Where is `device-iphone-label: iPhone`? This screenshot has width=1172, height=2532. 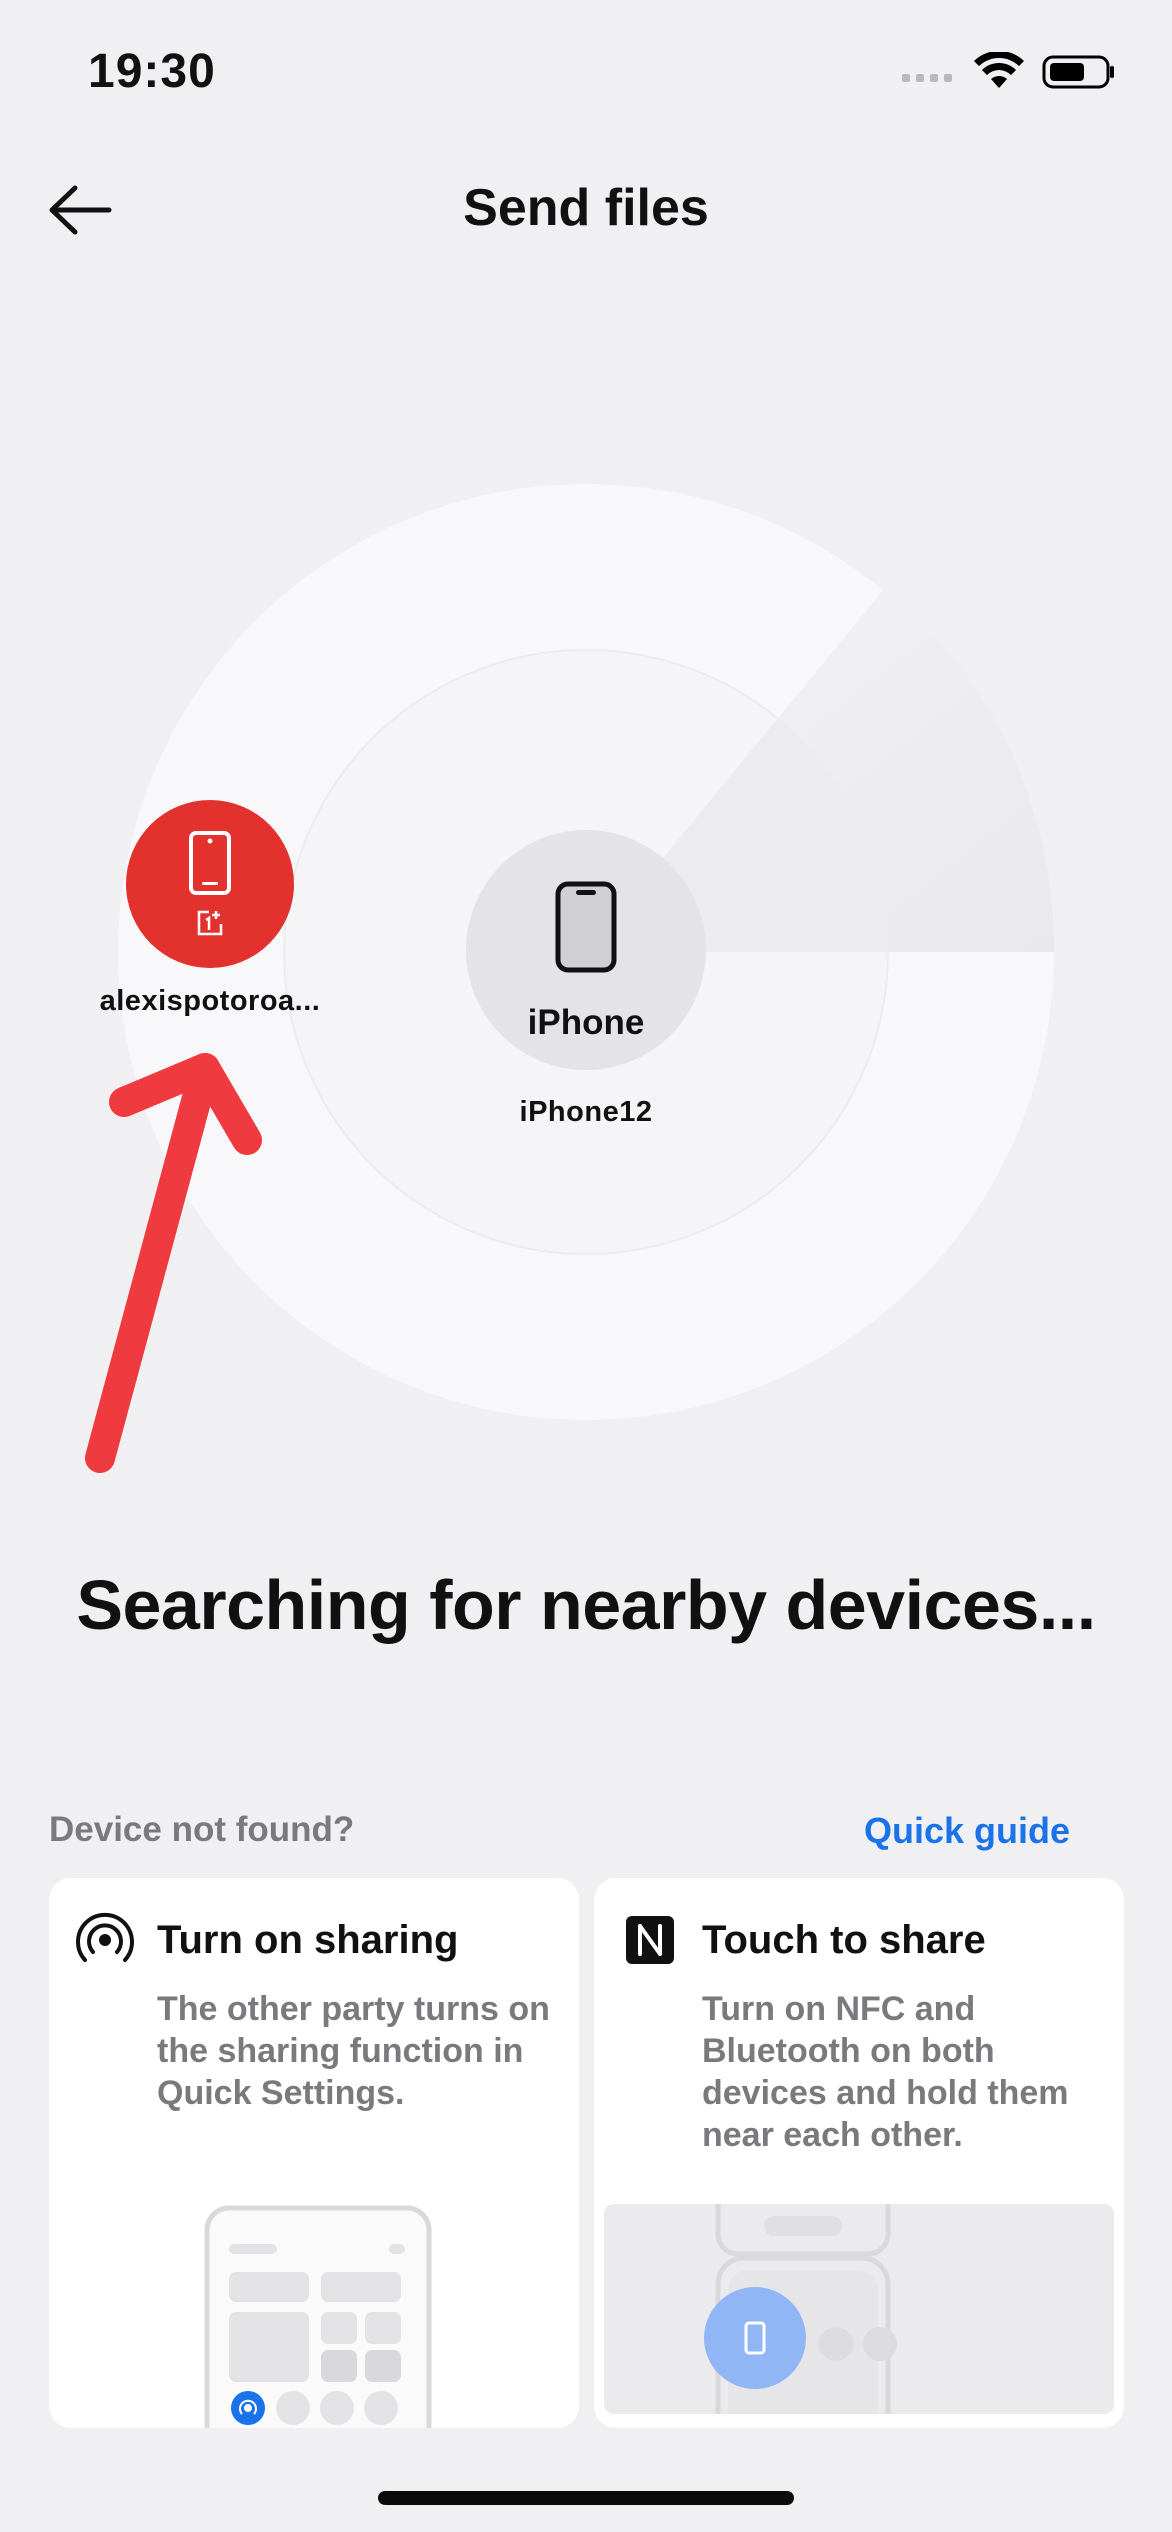 device-iphone-label: iPhone is located at coordinates (586, 1022).